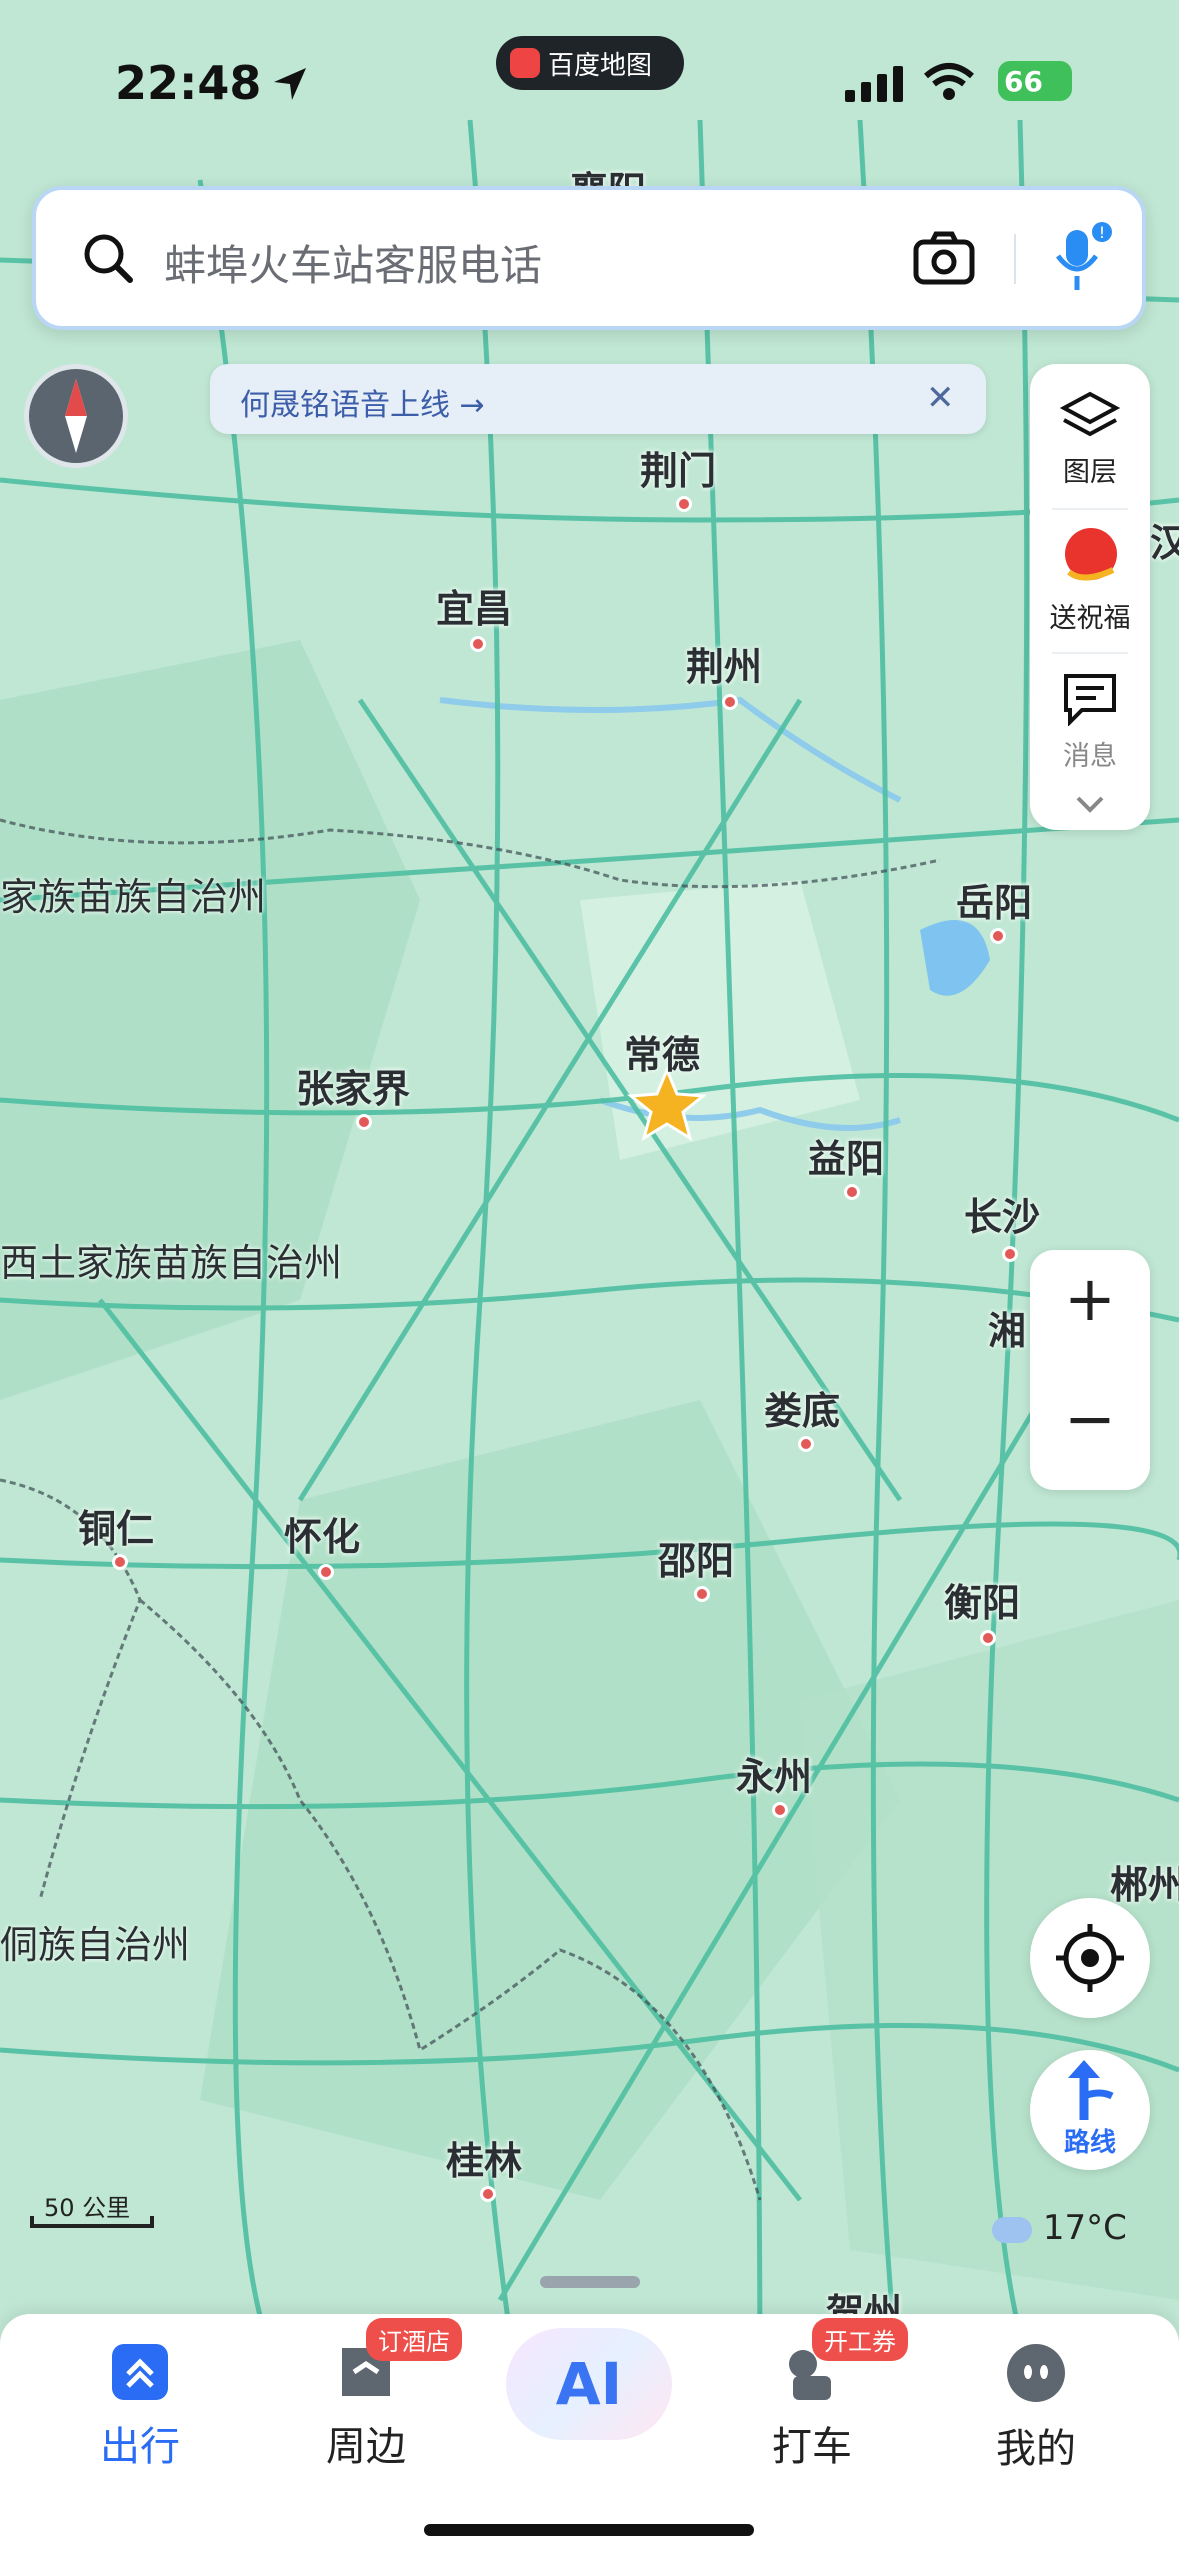 Image resolution: width=1179 pixels, height=2556 pixels. What do you see at coordinates (92, 2222) in the screenshot?
I see `scale-bar` at bounding box center [92, 2222].